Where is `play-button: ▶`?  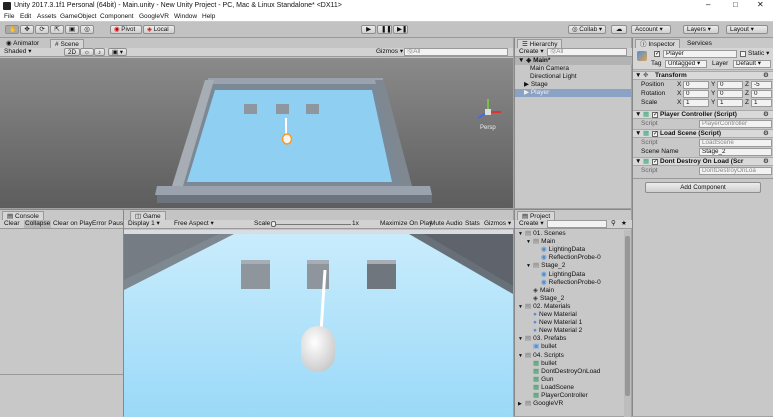
play-button: ▶ is located at coordinates (368, 29).